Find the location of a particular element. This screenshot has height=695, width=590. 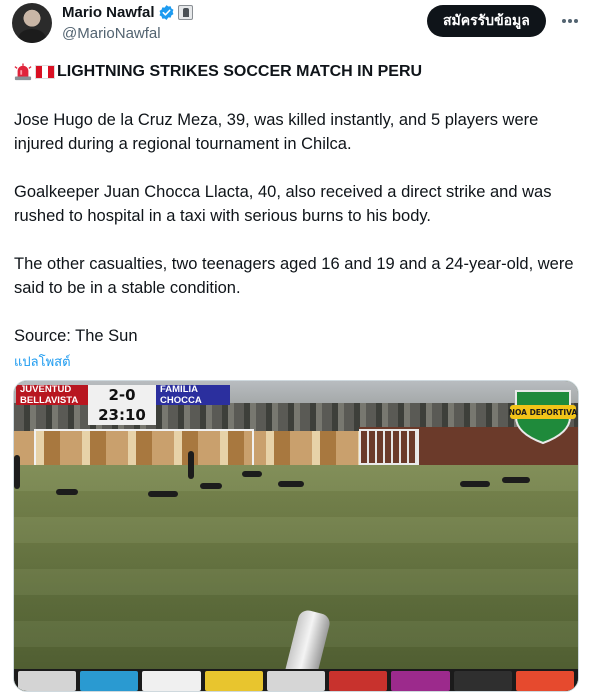

tweet-source: Source: The Sun is located at coordinates (76, 336).